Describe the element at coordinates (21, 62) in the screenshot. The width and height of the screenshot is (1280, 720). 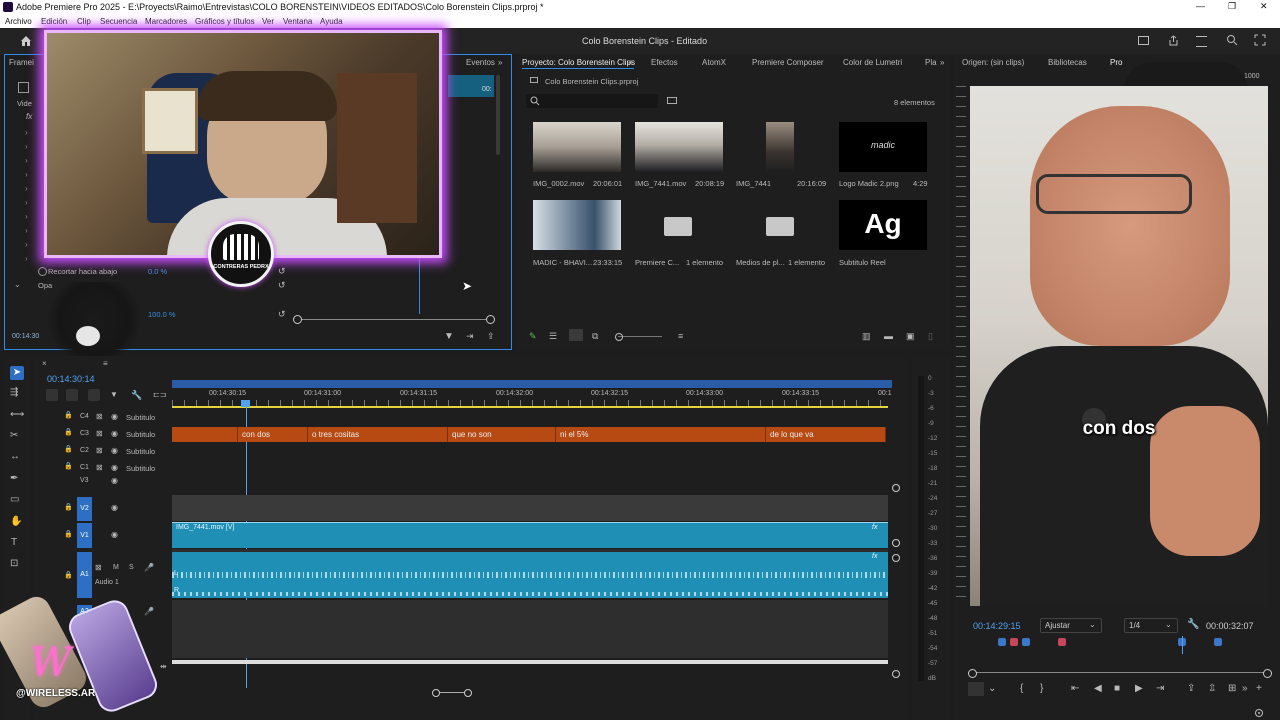
I see `tab-effect-controls: Framei` at that location.